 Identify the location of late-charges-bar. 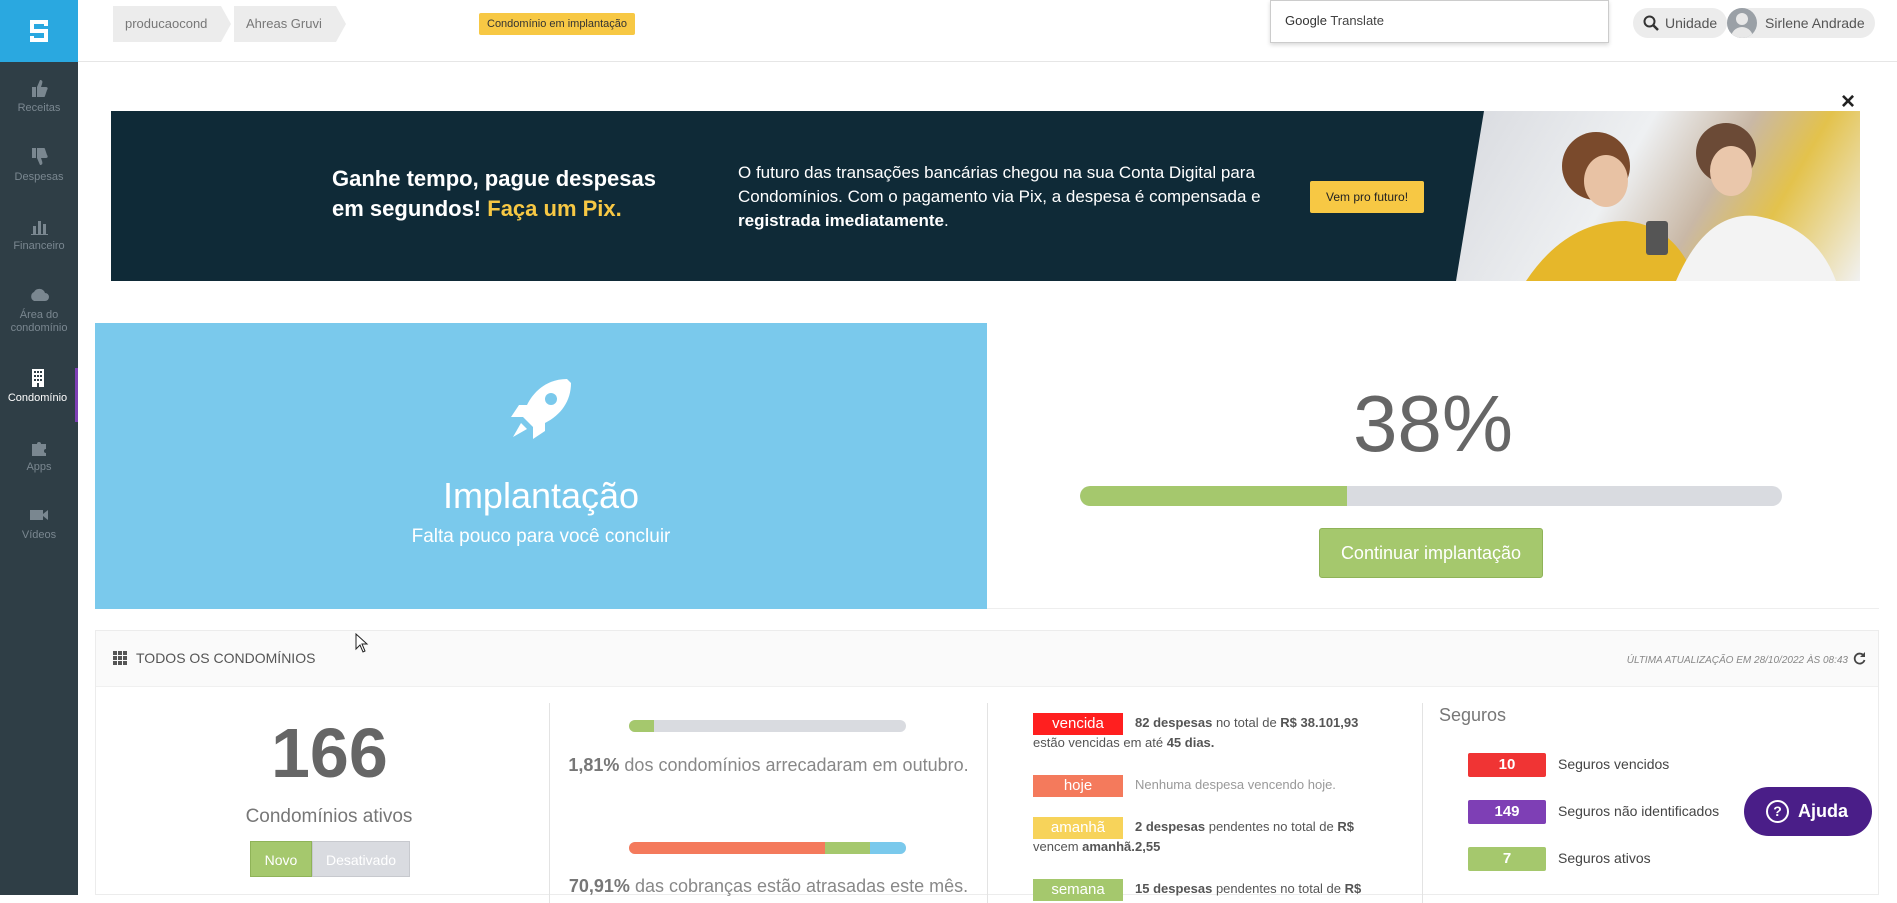
(767, 848).